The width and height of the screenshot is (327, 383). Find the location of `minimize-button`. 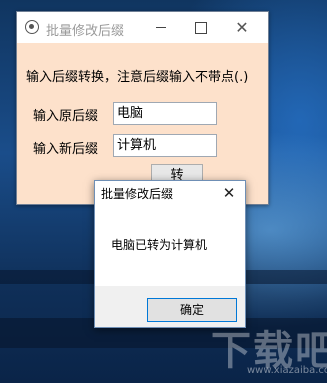

minimize-button is located at coordinates (161, 27).